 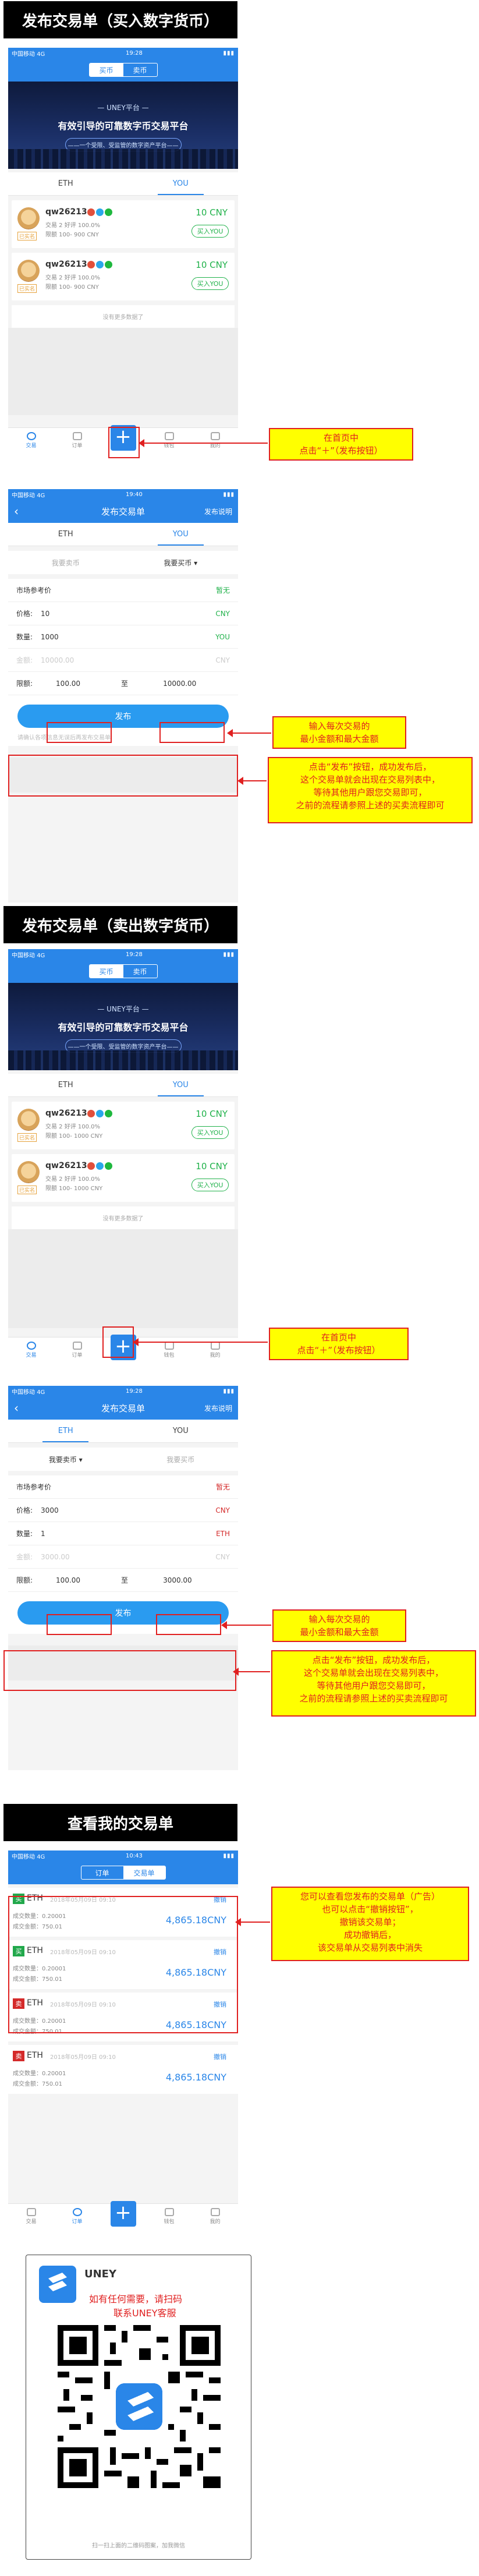 I want to click on price-row: 价格: 10 CNY, so click(x=123, y=613).